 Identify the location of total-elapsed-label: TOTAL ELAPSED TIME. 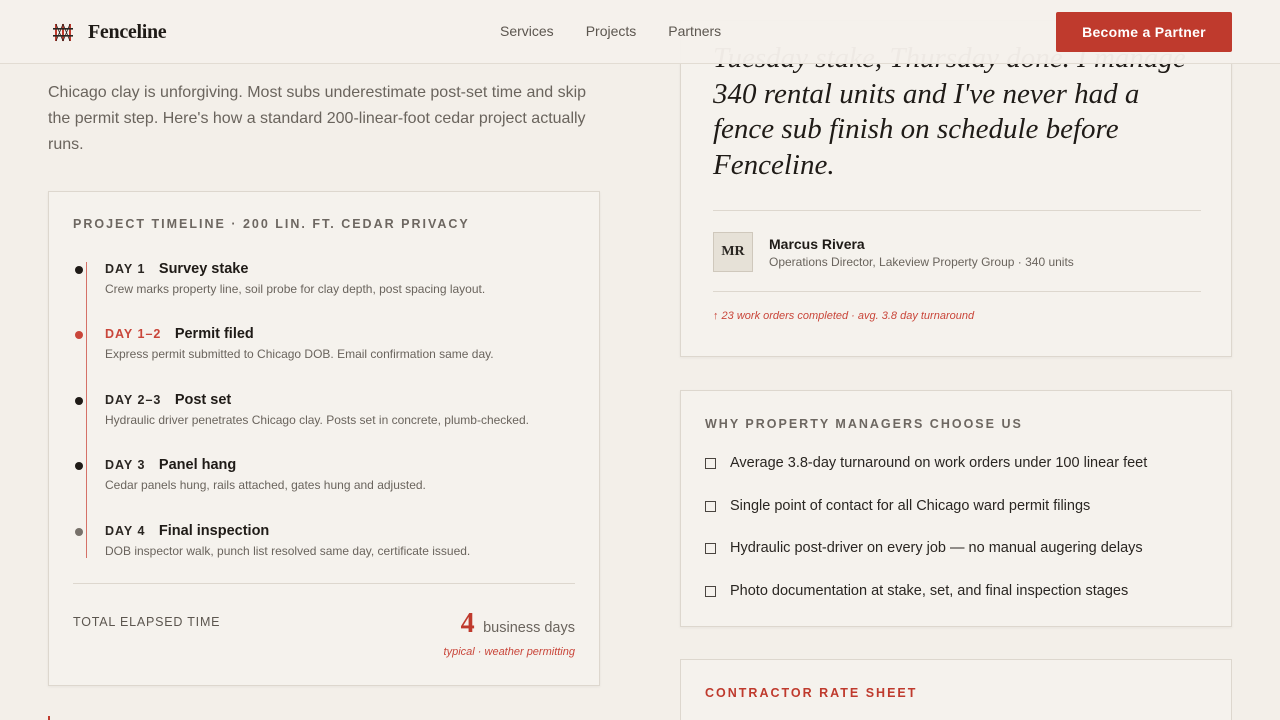
(147, 622).